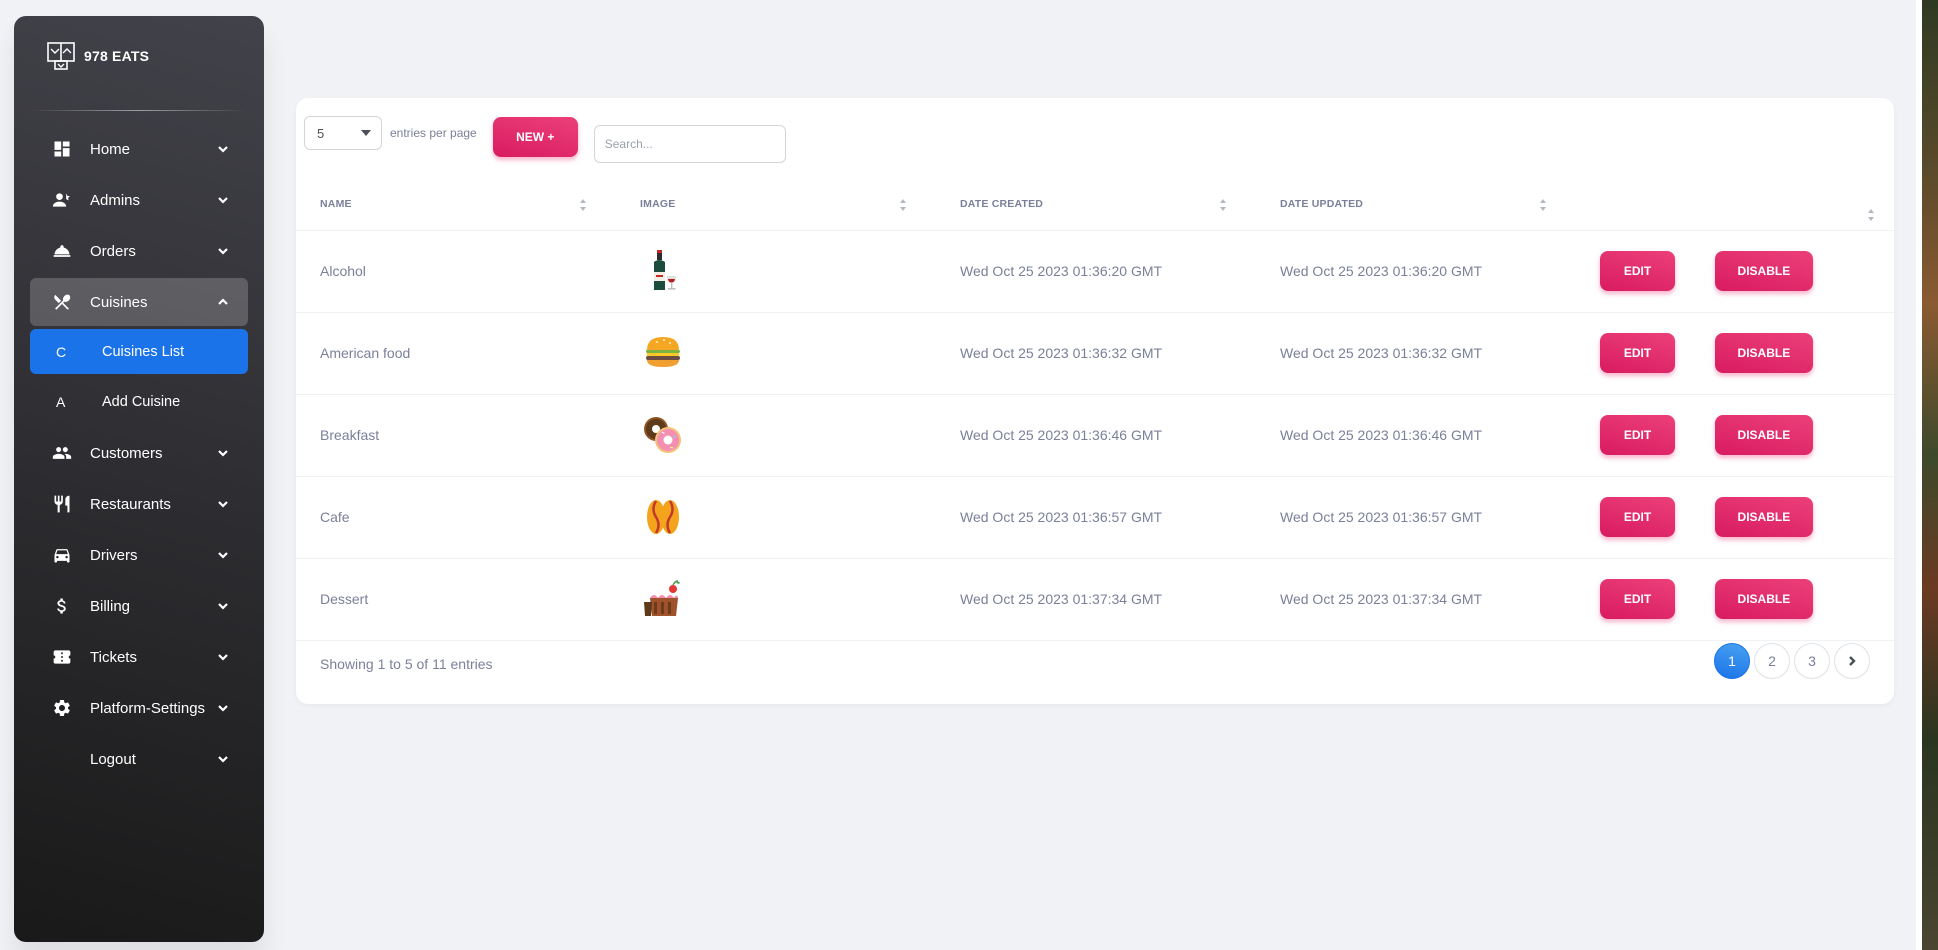 Image resolution: width=1938 pixels, height=950 pixels. Describe the element at coordinates (1416, 271) in the screenshot. I see `date-updated: Wed Oct 25 2023 01:36:20 GMT` at that location.